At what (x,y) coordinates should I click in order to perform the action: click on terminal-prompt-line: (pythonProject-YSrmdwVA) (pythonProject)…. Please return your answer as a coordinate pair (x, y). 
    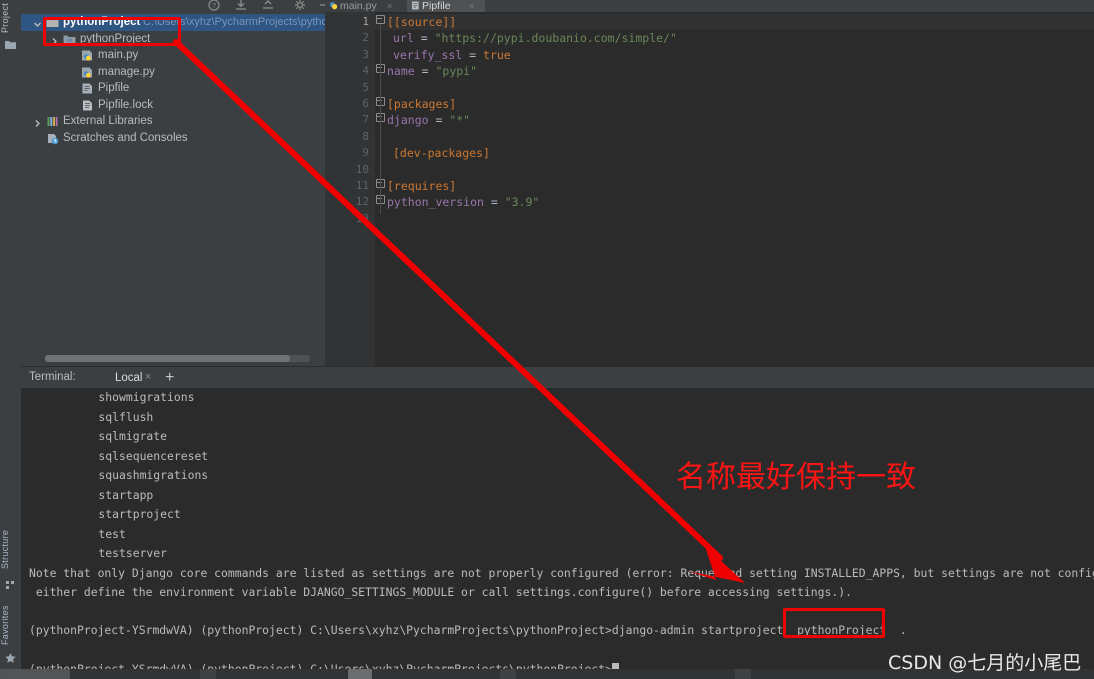
    Looking at the image, I should click on (324, 664).